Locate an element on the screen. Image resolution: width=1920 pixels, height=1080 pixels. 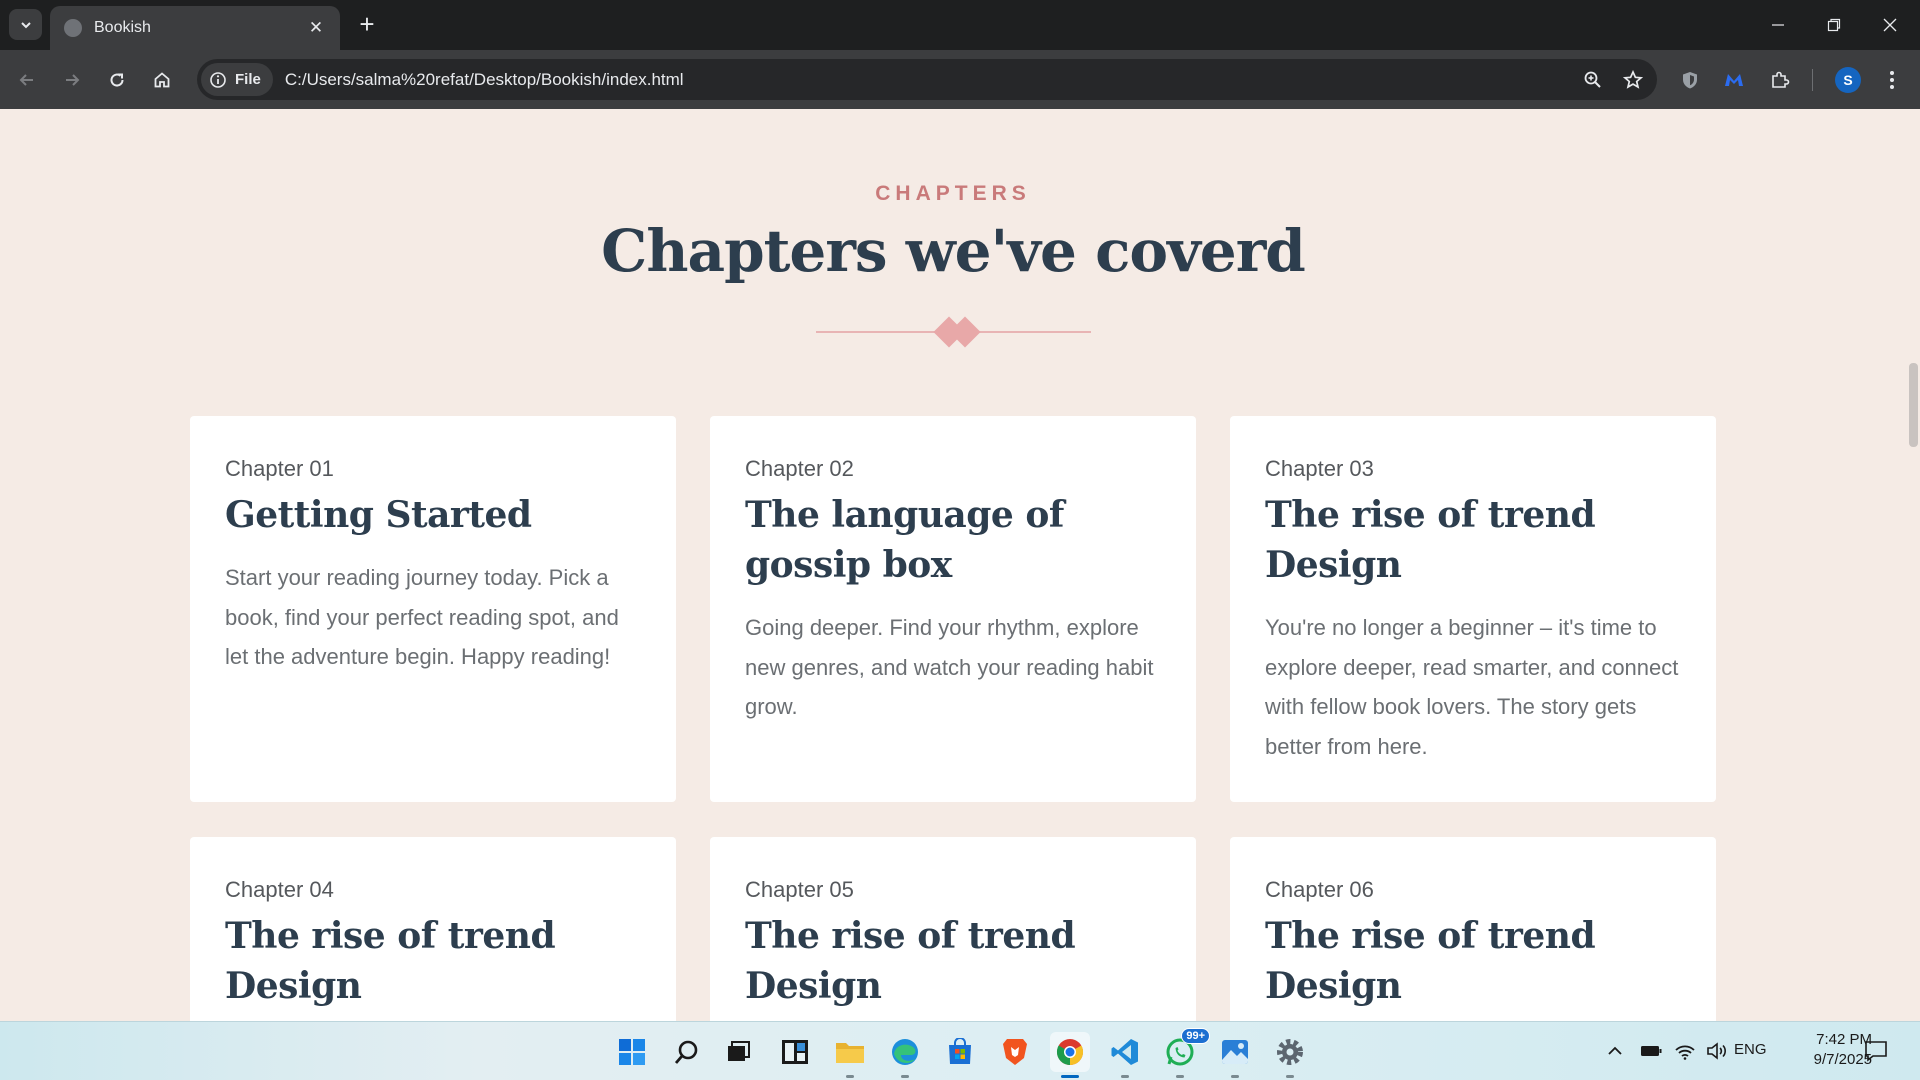
taskbar-photos is located at coordinates (1235, 1055).